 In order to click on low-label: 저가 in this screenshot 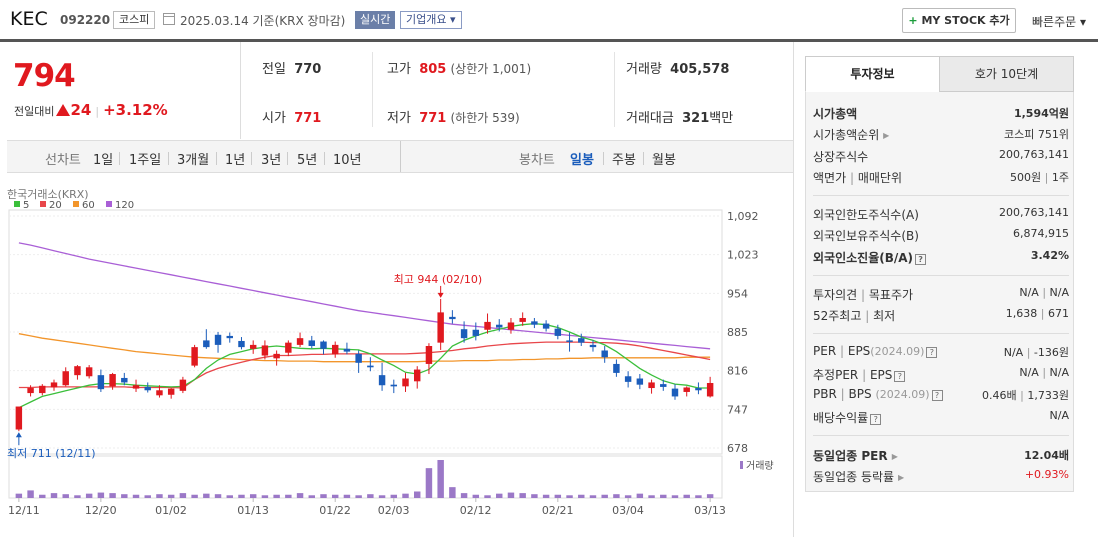, I will do `click(399, 118)`.